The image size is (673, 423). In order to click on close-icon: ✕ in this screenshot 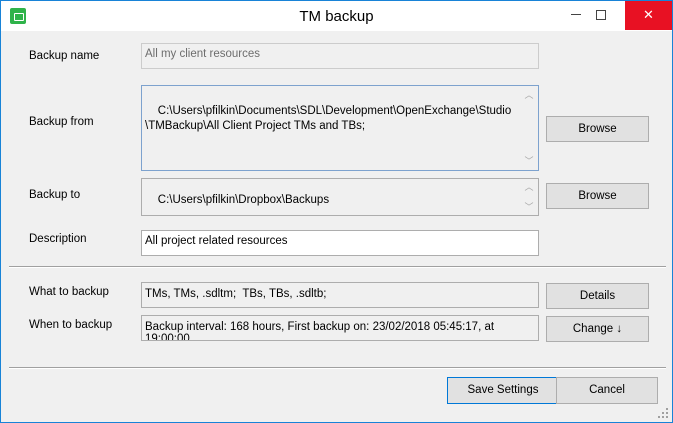, I will do `click(648, 14)`.